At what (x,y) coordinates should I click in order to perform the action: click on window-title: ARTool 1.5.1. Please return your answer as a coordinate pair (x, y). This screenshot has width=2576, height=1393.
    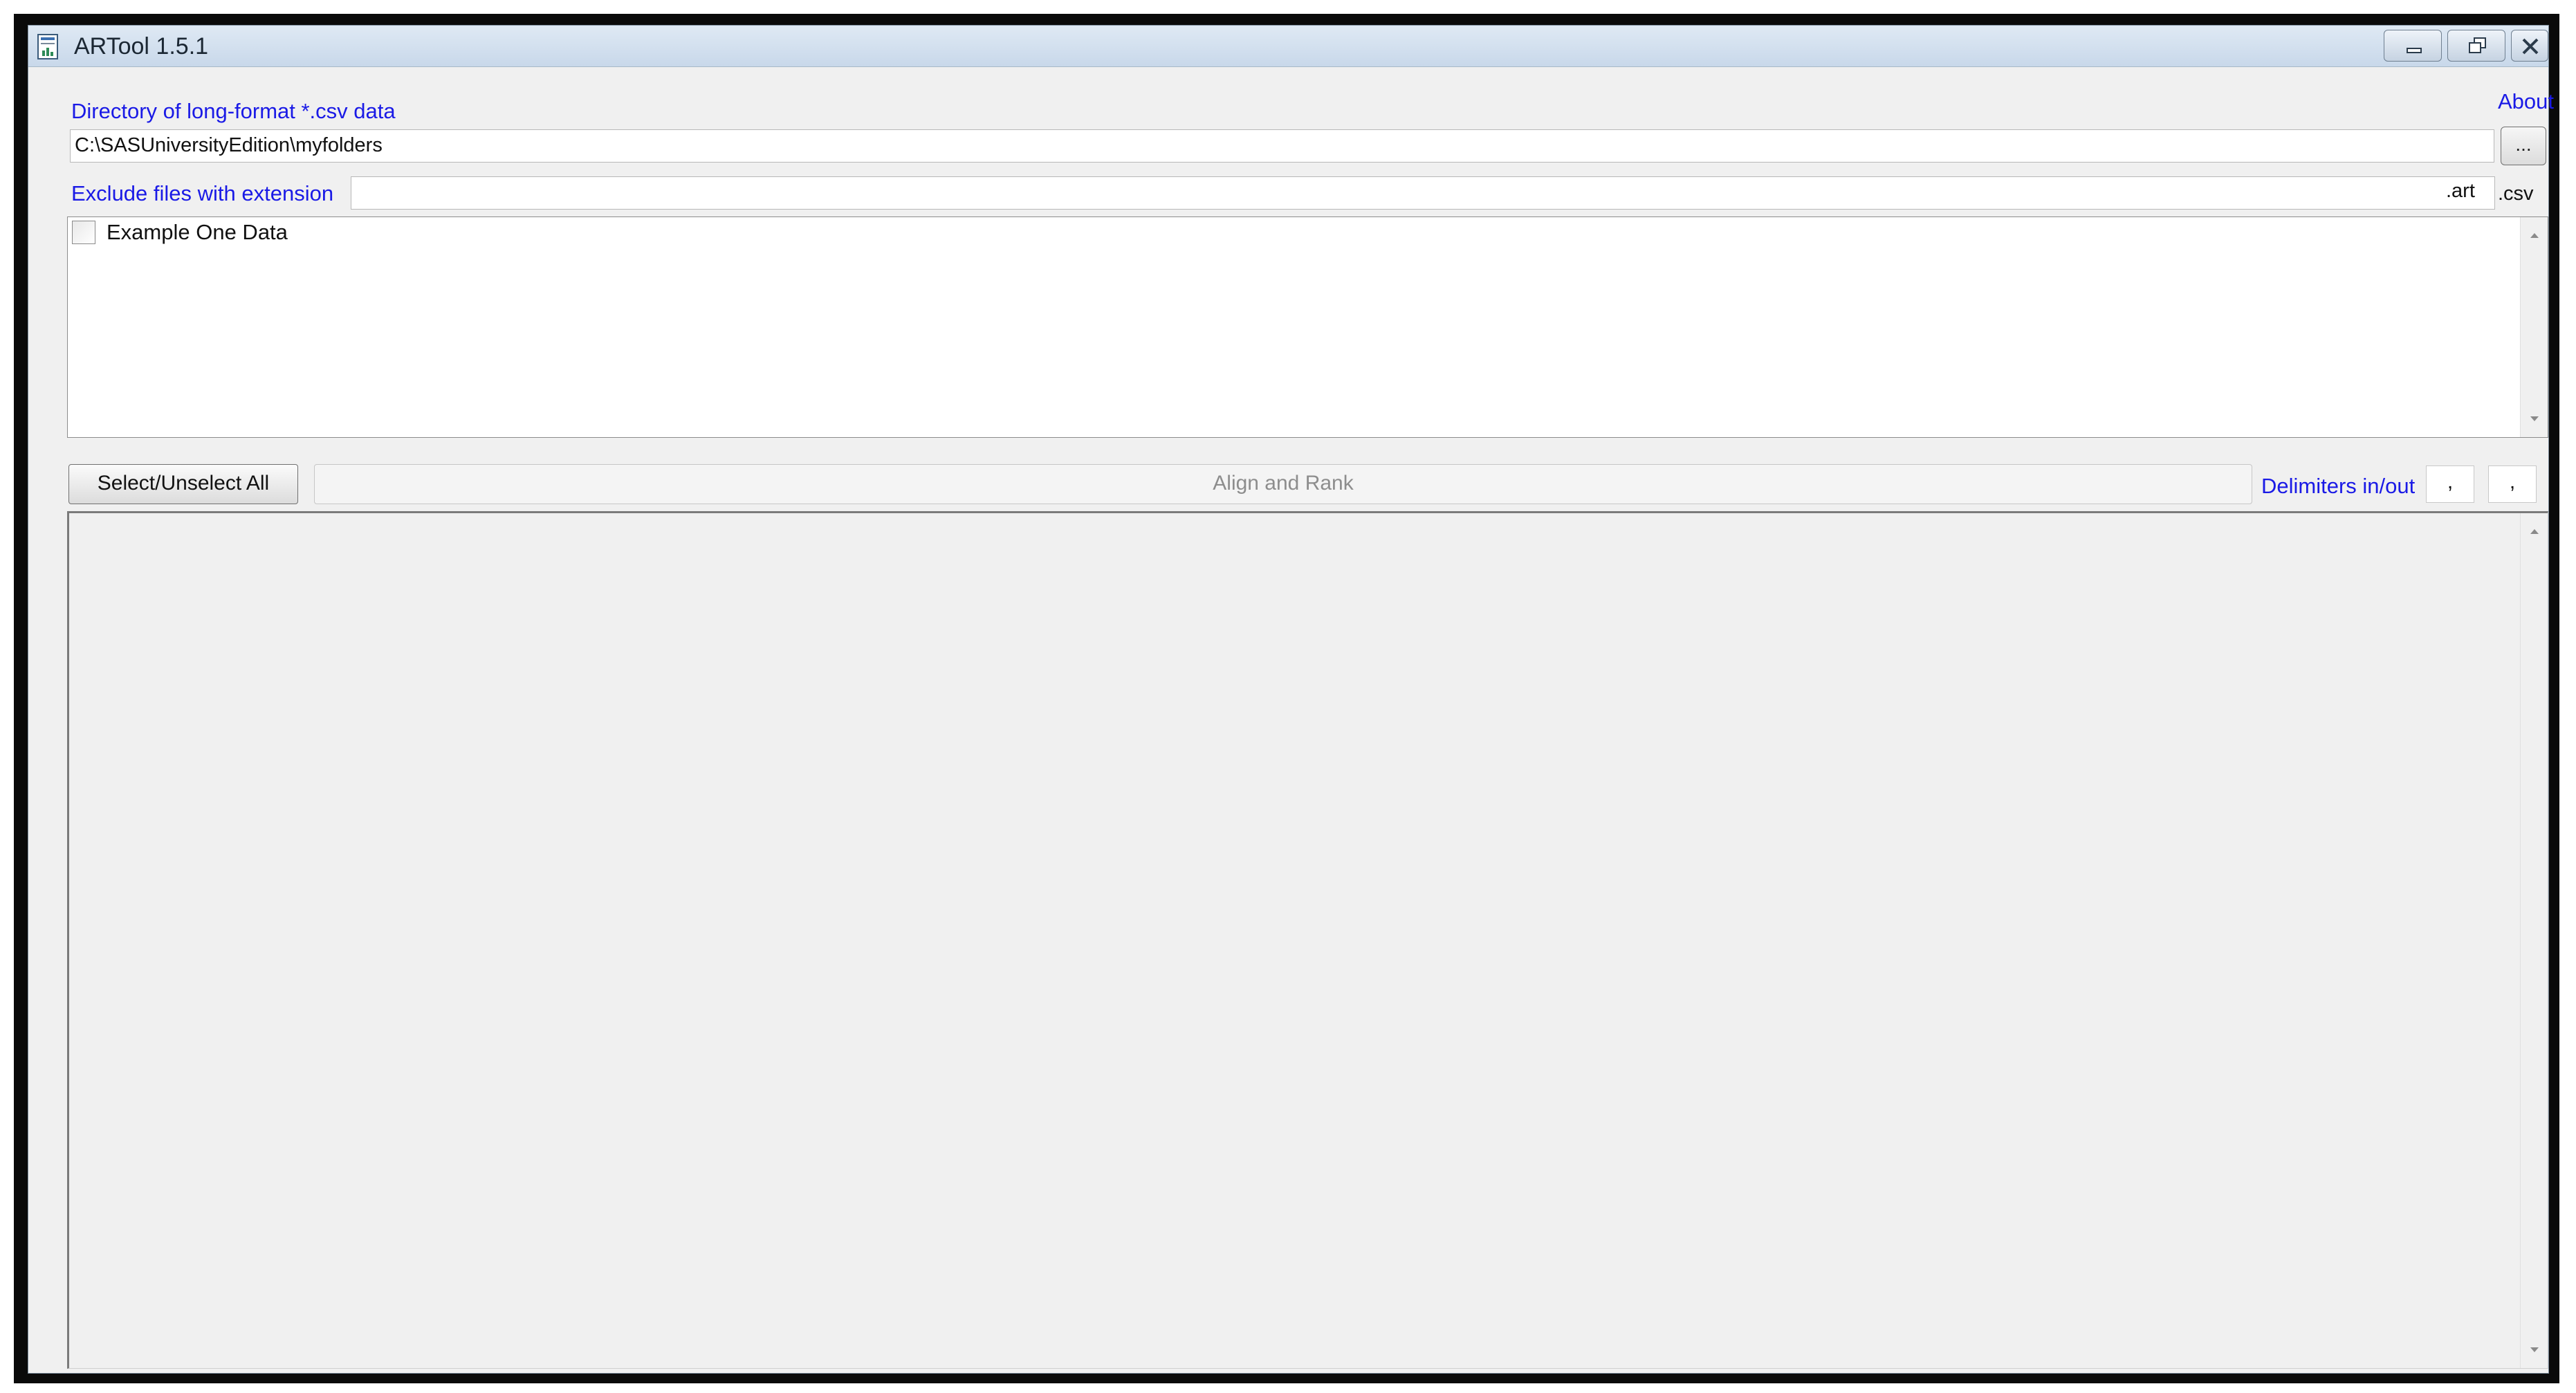
    Looking at the image, I should click on (141, 46).